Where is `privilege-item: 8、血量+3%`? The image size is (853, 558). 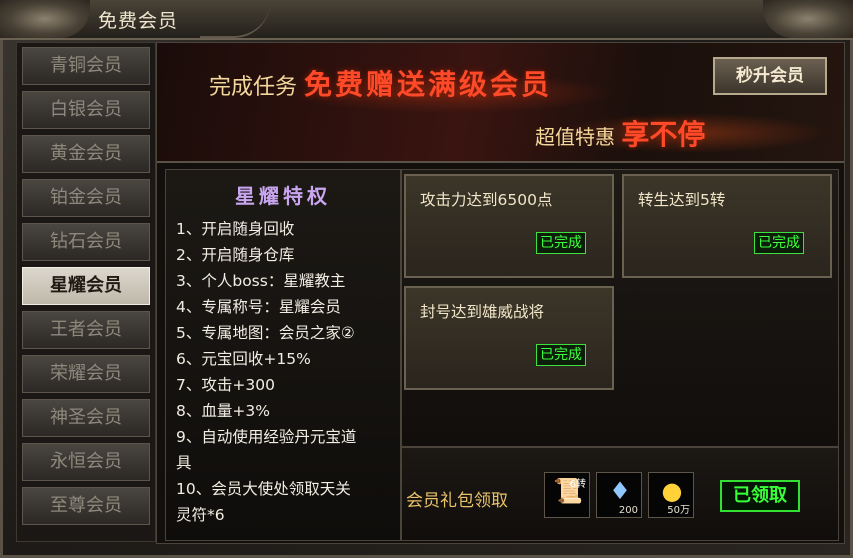 privilege-item: 8、血量+3% is located at coordinates (223, 411).